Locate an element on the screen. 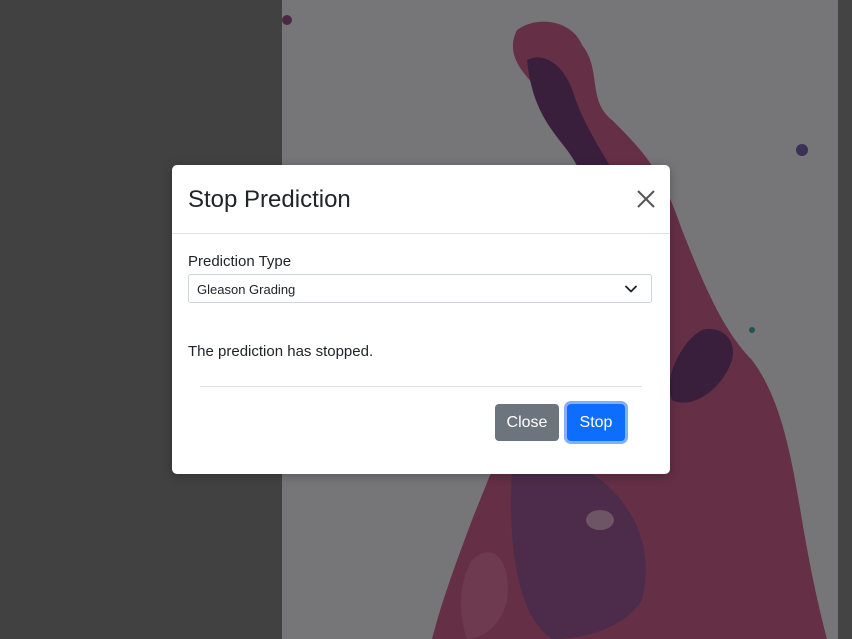 This screenshot has height=639, width=852. prediction-type-select: Gleason Grading is located at coordinates (420, 288).